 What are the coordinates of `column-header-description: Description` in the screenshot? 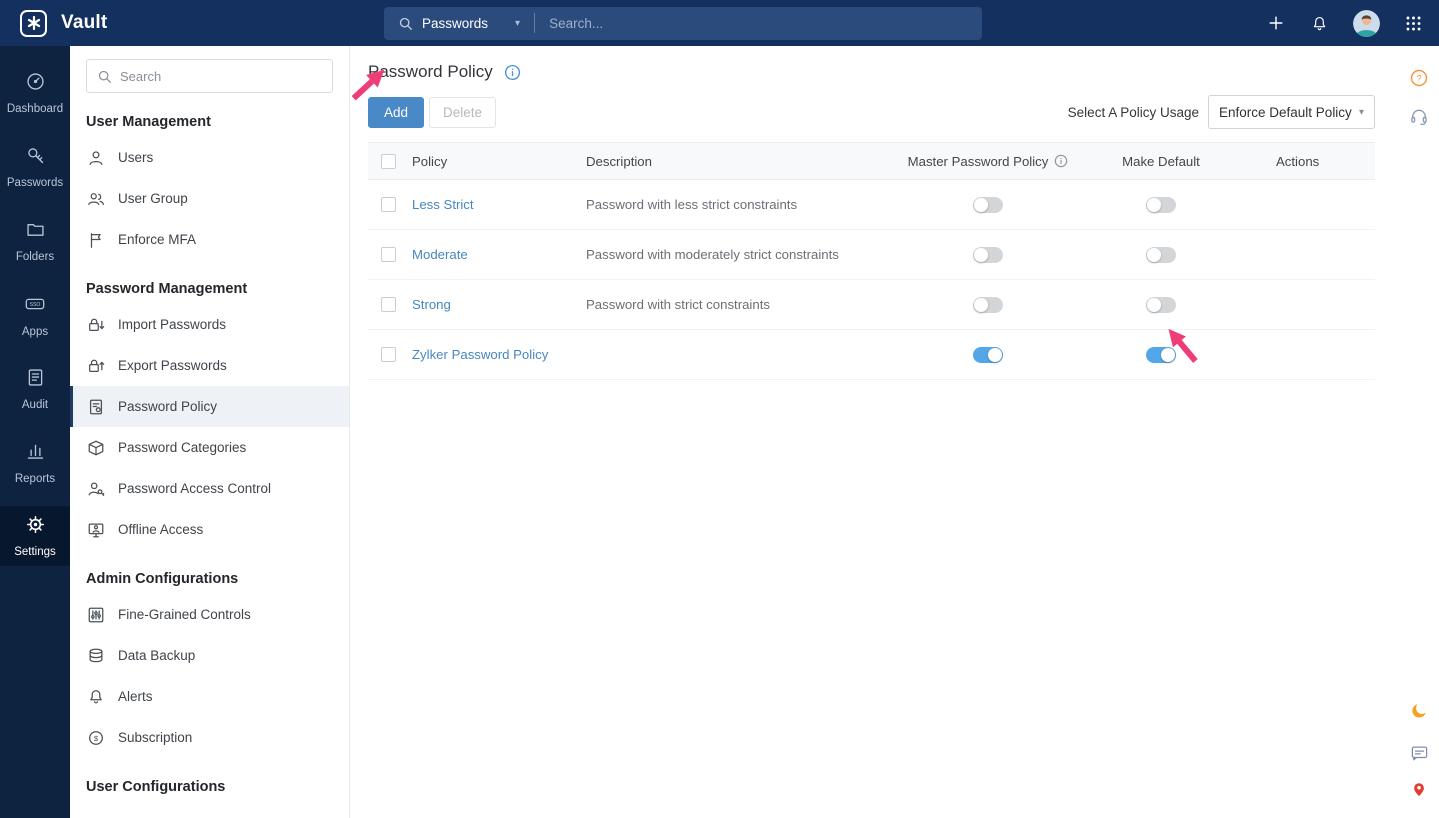 It's located at (619, 161).